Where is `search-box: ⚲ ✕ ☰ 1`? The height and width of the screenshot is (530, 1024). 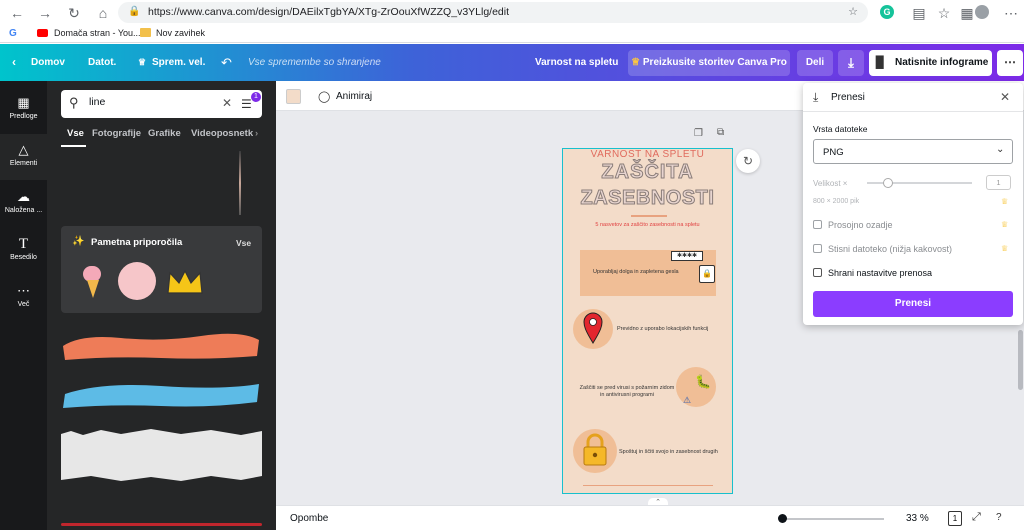
search-box: ⚲ ✕ ☰ 1 is located at coordinates (161, 104).